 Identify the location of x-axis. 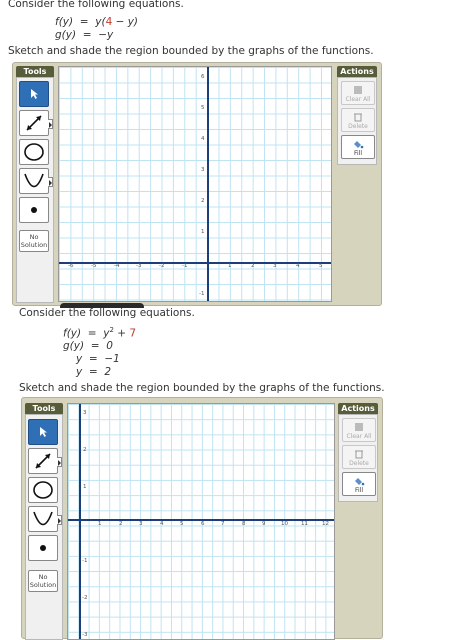
(195, 263).